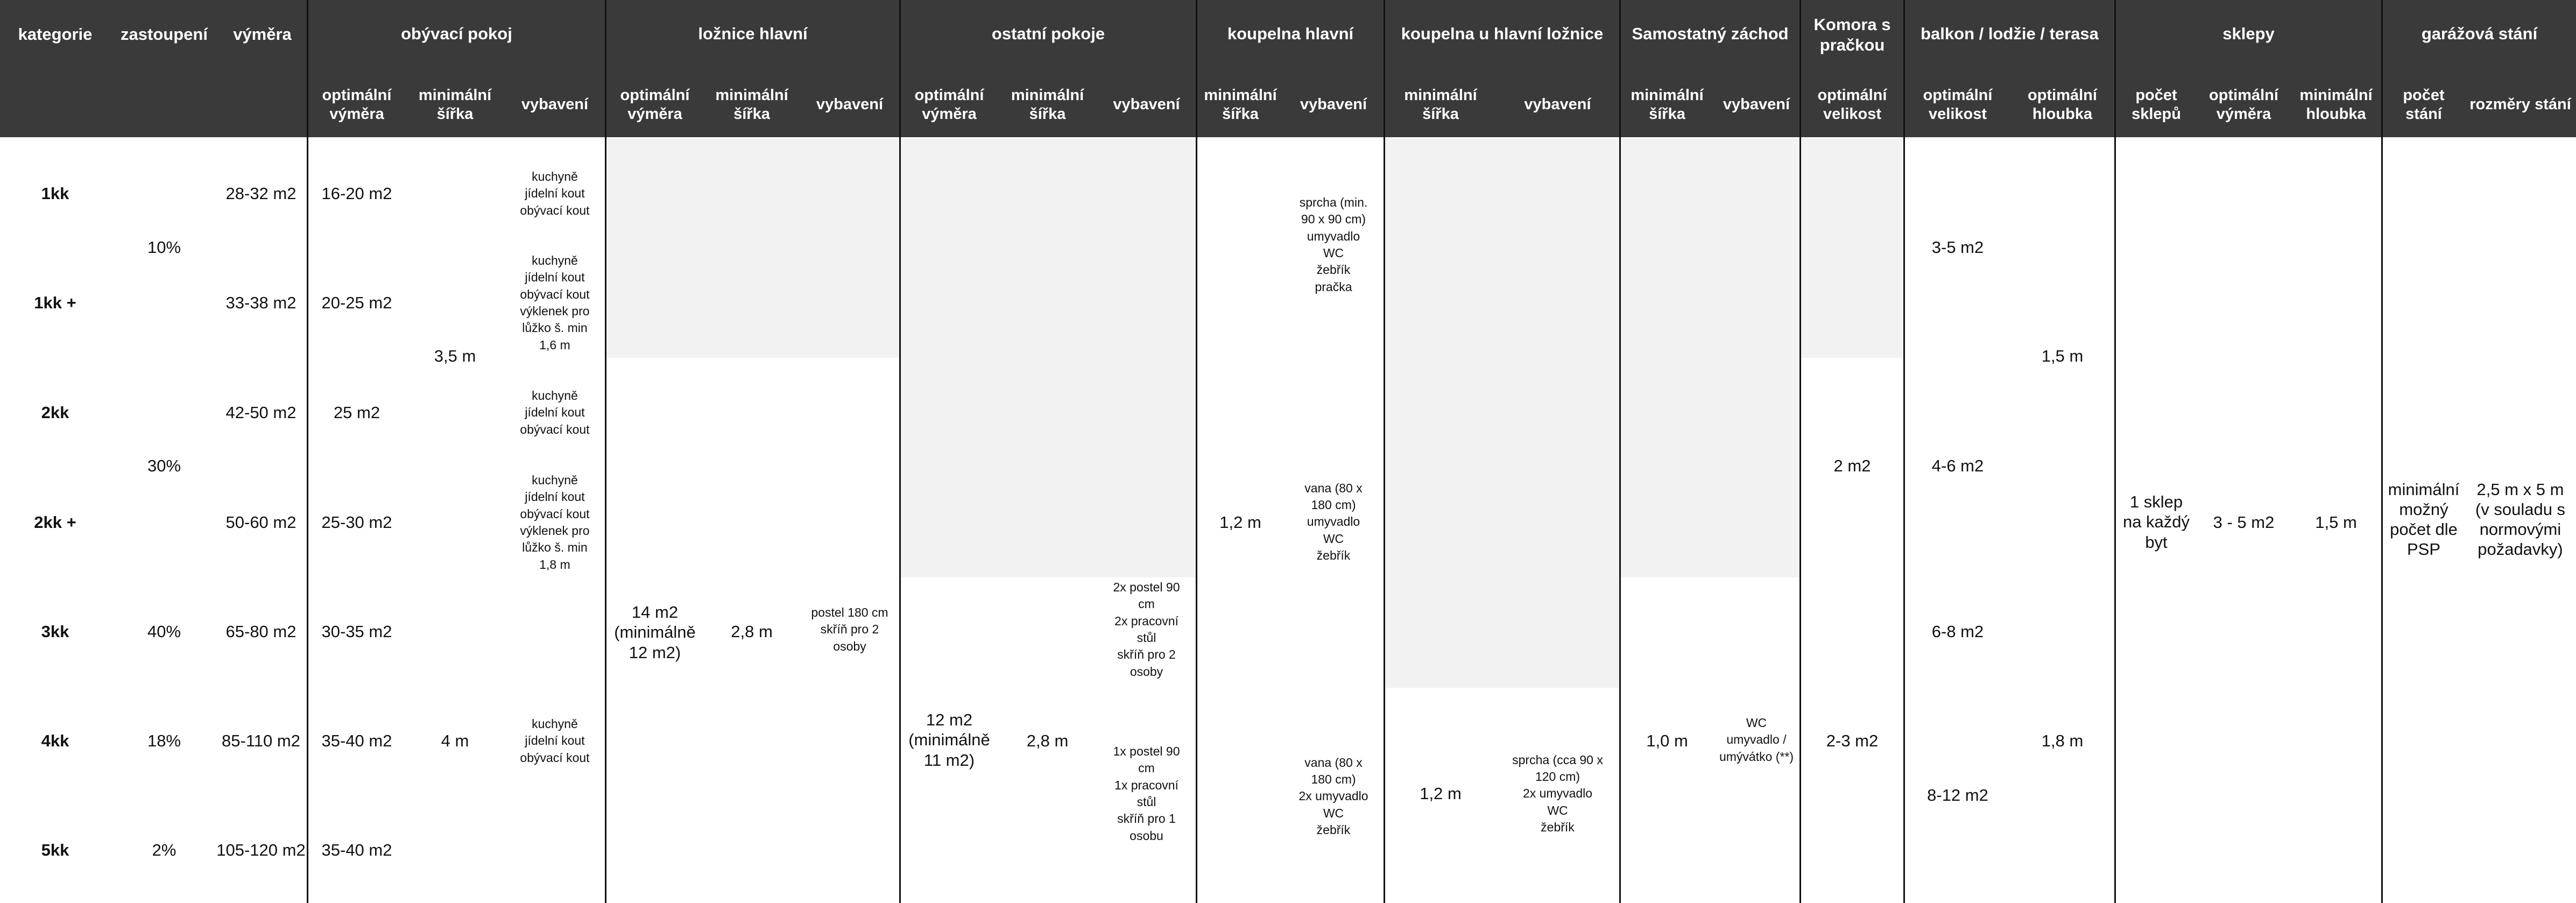 This screenshot has height=903, width=2576. Describe the element at coordinates (261, 850) in the screenshot. I see `vymera-cell: 105-120 m2` at that location.